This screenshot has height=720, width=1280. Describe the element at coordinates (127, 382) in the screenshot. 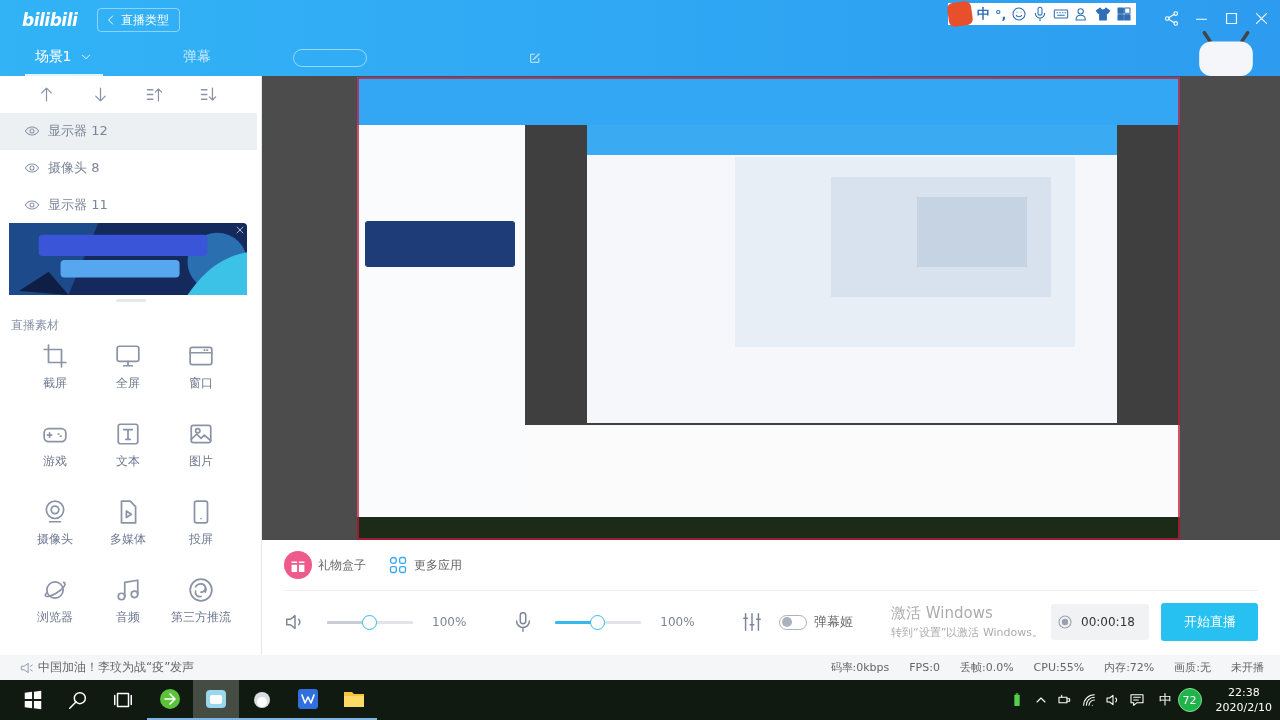

I see `material-button: 全屏` at that location.